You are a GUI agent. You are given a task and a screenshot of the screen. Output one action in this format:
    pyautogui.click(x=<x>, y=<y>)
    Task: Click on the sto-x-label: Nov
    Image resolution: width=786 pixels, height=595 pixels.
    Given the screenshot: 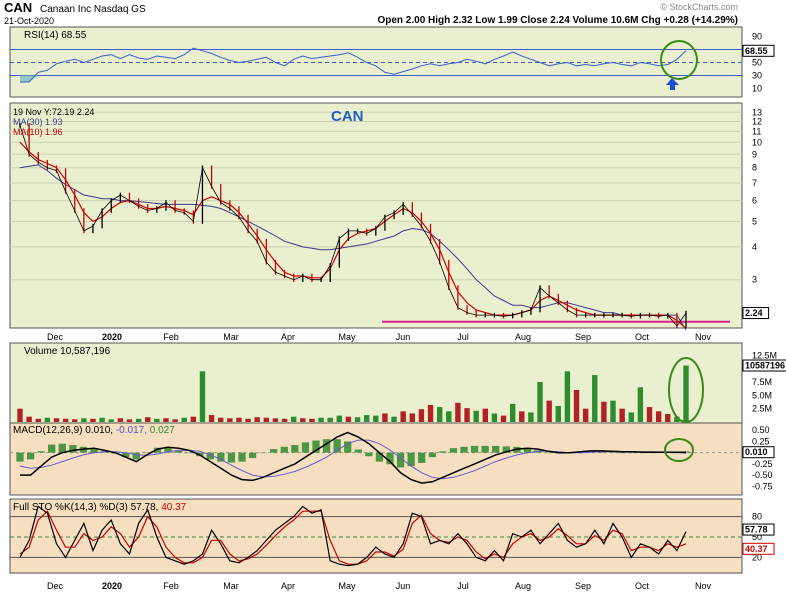 What is the action you would take?
    pyautogui.click(x=703, y=586)
    